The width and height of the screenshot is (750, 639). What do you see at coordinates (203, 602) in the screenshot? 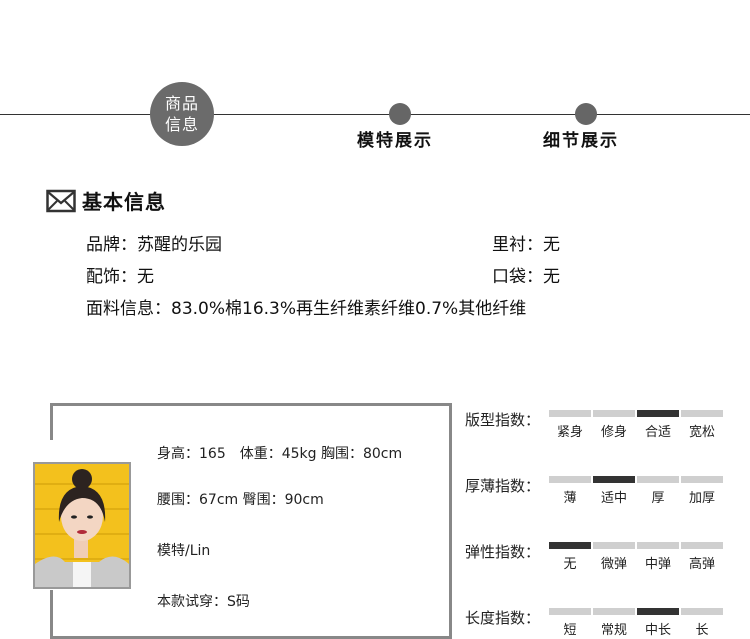
I see `model-fit-size: 本款试穿：S码` at bounding box center [203, 602].